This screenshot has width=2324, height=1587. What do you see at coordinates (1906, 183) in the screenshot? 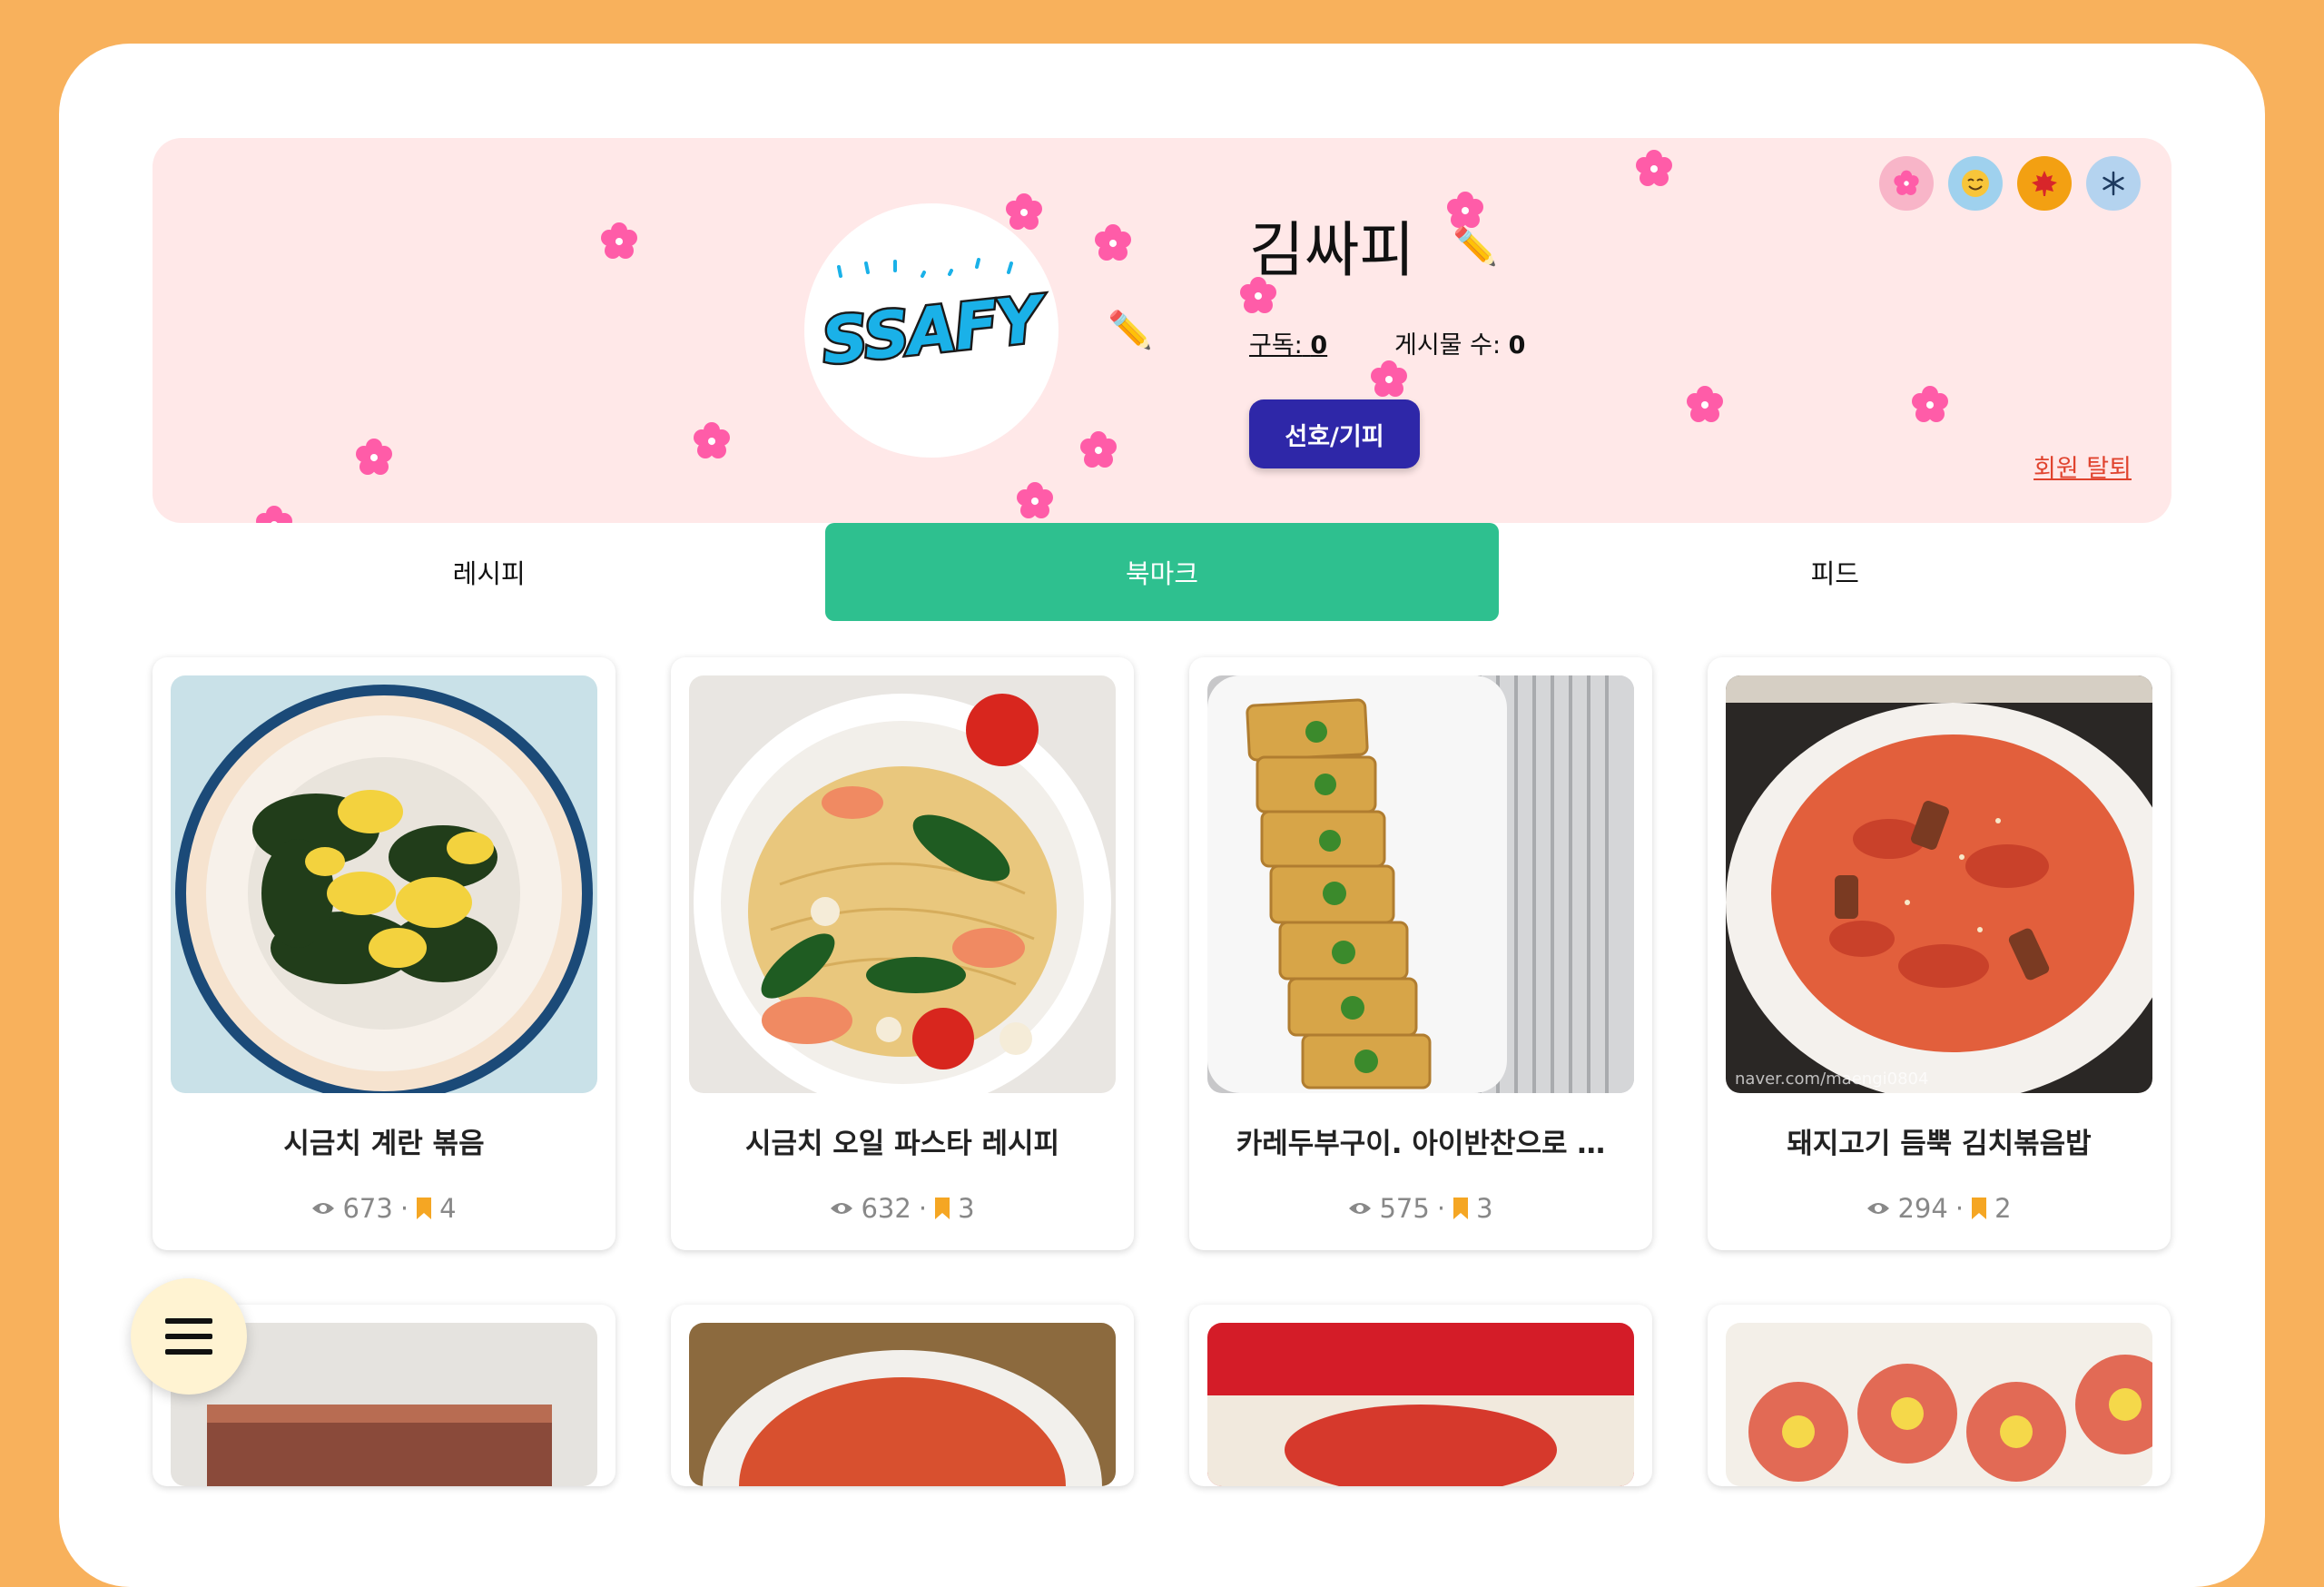
I see `blossom-theme-icon` at bounding box center [1906, 183].